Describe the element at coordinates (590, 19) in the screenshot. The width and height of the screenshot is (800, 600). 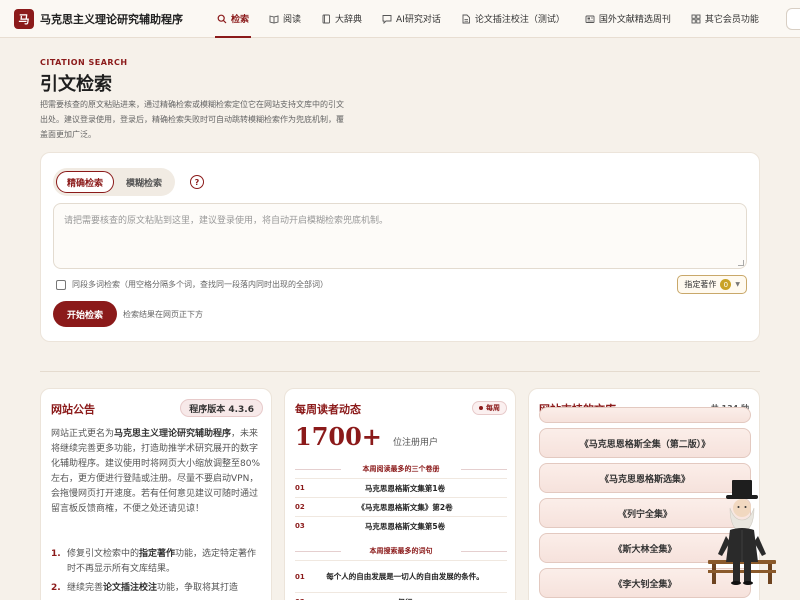
I see `newspaper-icon` at that location.